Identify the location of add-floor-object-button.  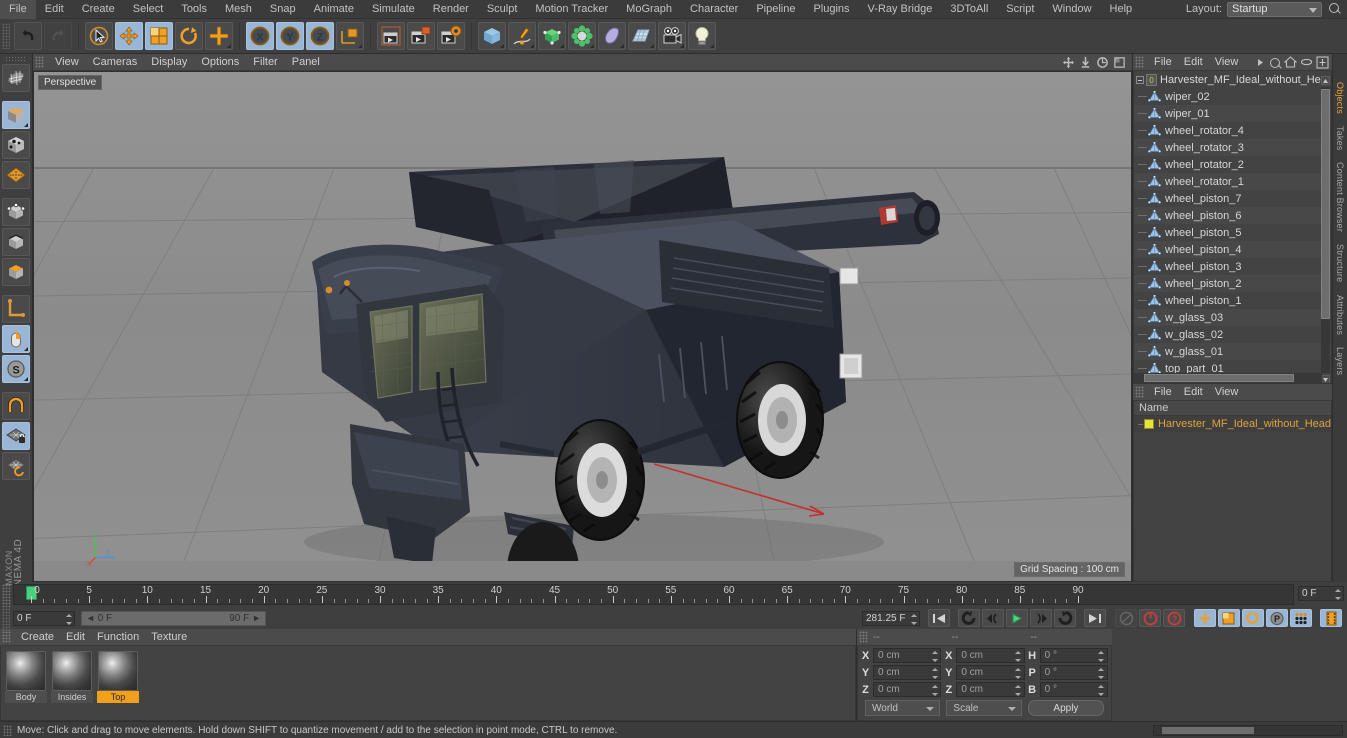
(642, 36).